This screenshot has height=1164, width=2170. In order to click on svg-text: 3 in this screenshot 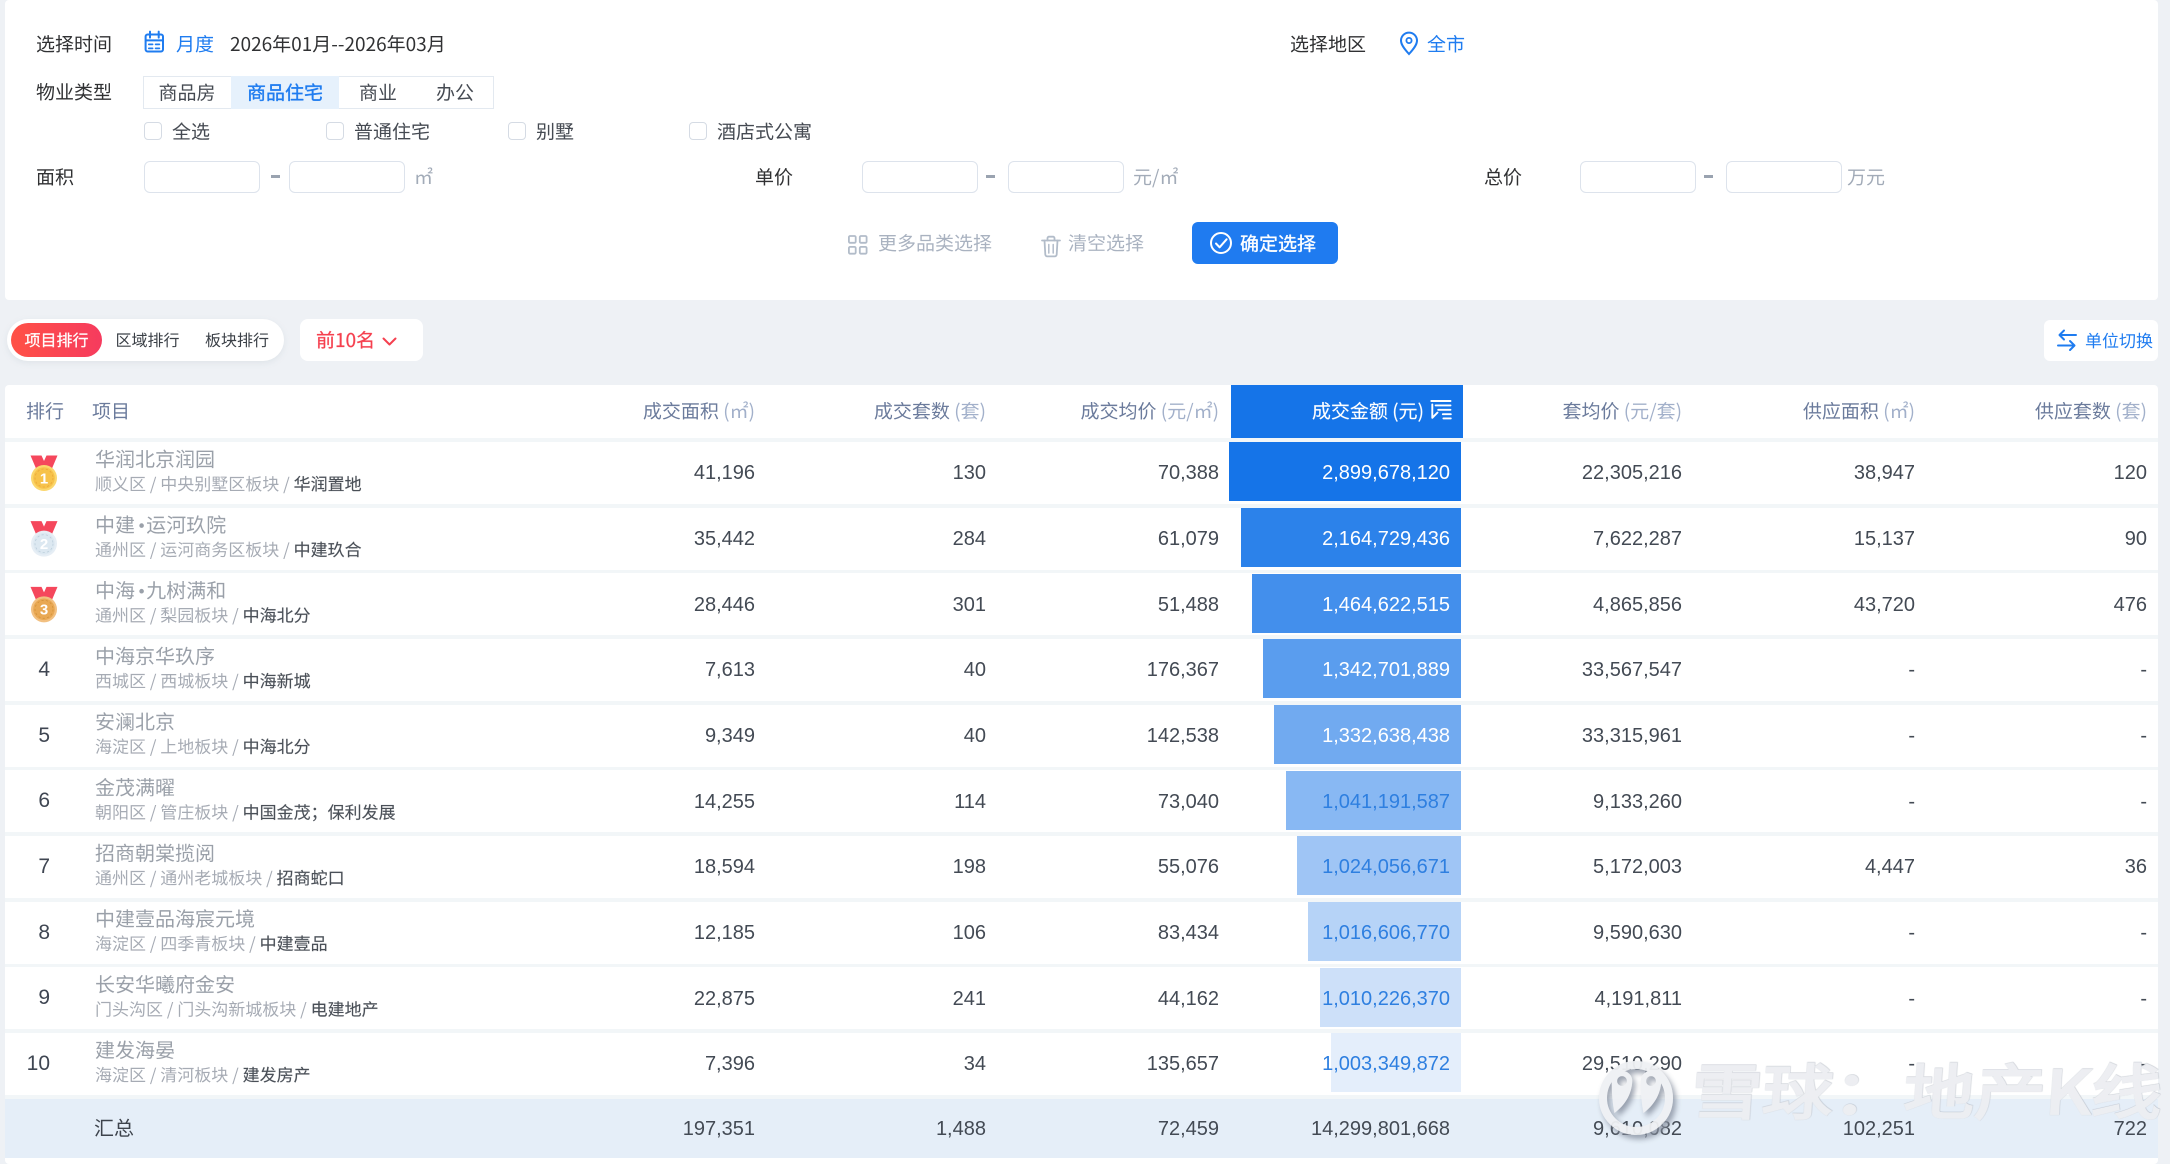, I will do `click(44, 610)`.